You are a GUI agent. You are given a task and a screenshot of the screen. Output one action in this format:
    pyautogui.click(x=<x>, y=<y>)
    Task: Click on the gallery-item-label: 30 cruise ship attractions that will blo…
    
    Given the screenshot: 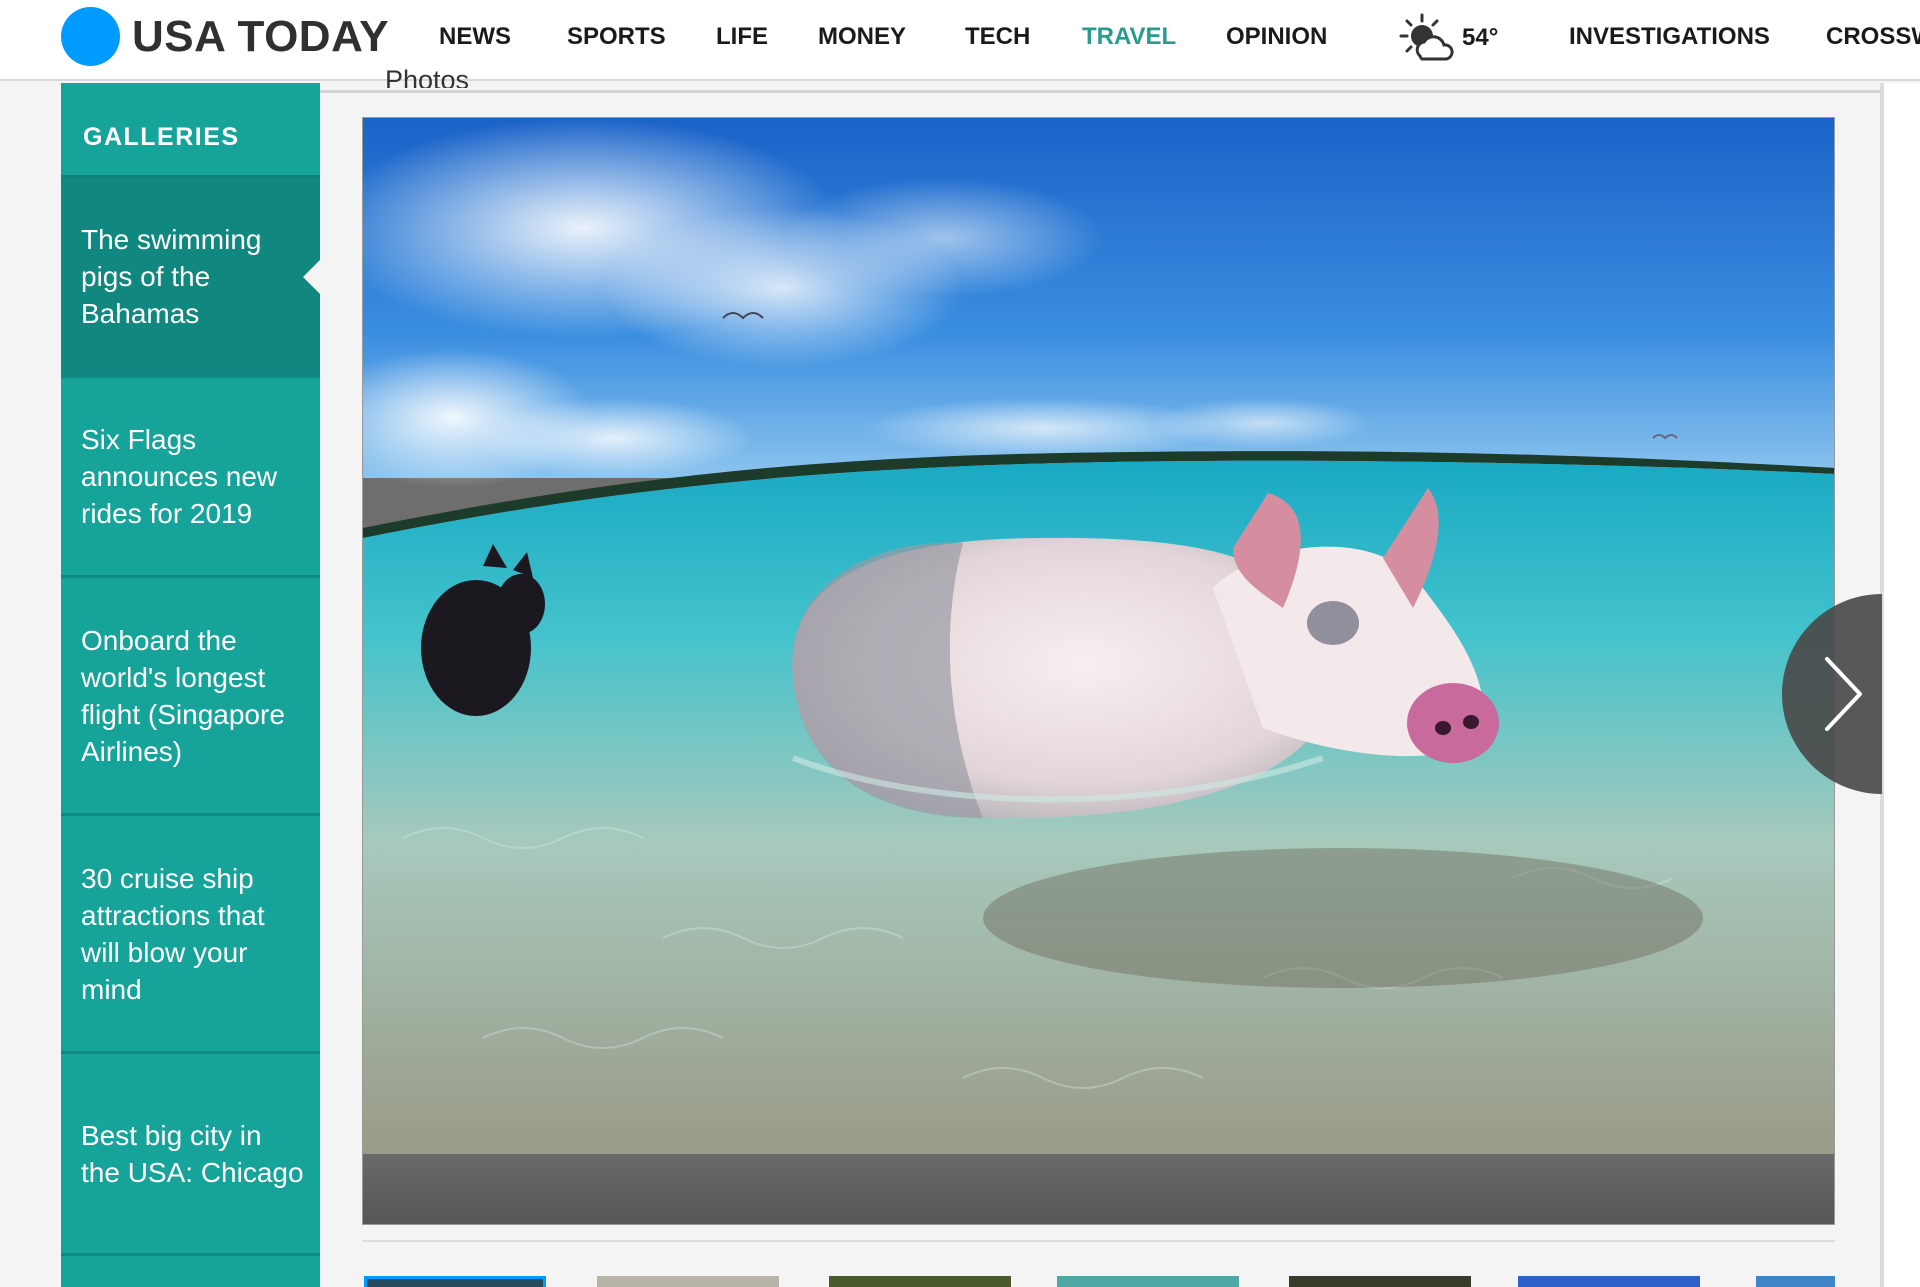 What is the action you would take?
    pyautogui.click(x=173, y=933)
    